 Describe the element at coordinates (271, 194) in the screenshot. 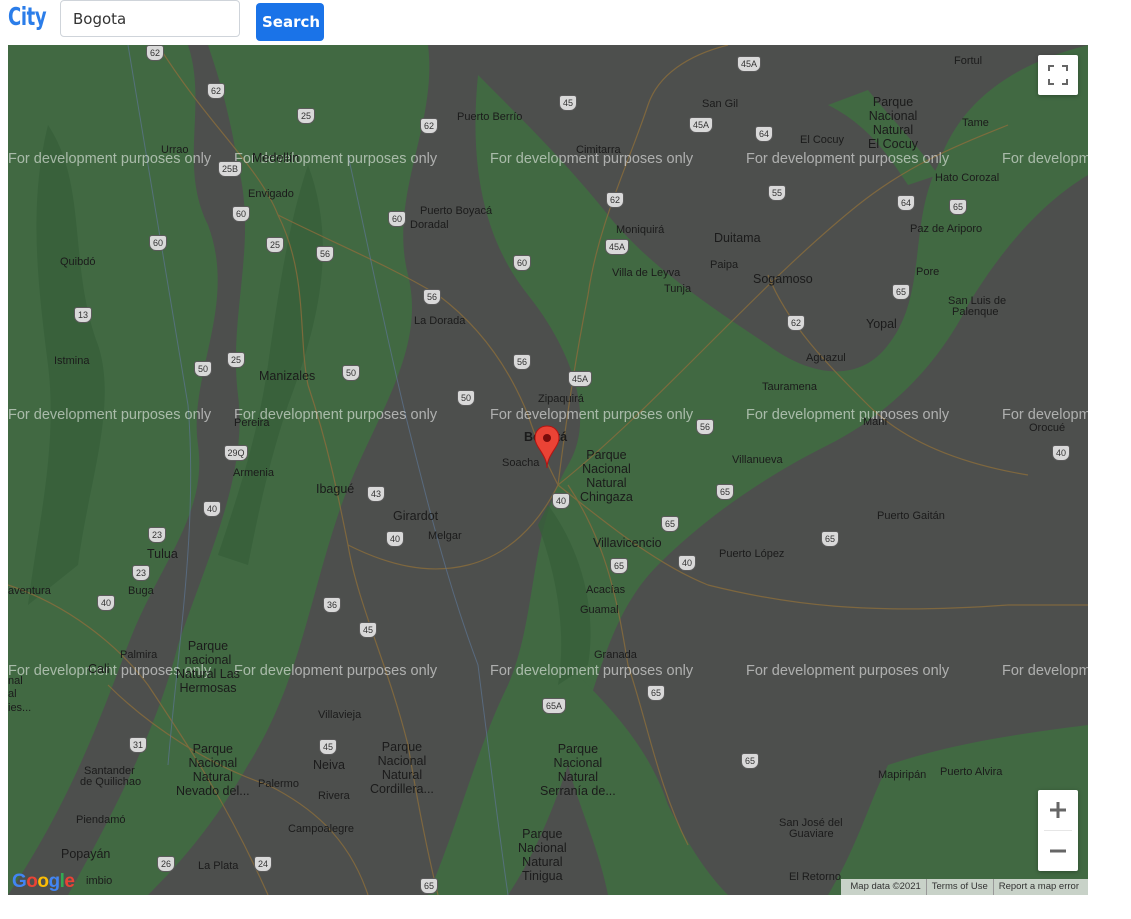

I see `place-label: Envigado` at that location.